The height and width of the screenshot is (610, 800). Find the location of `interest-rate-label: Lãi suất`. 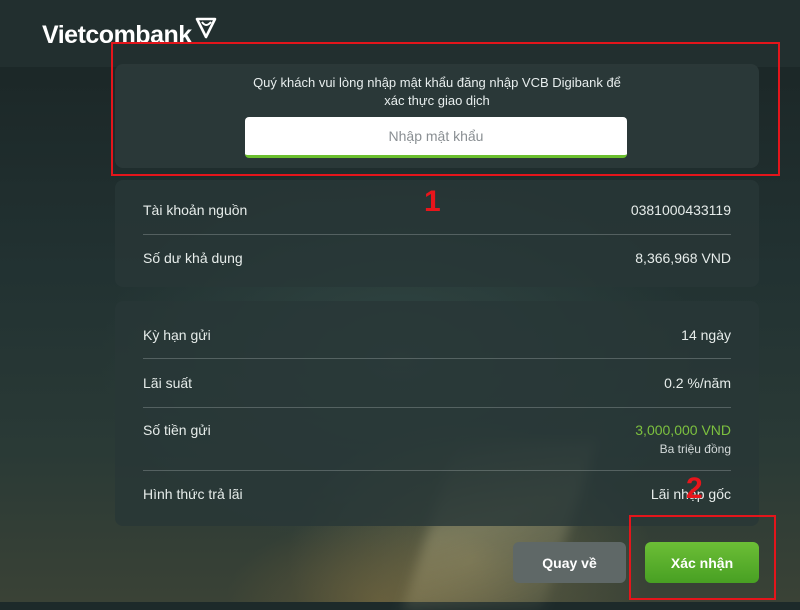

interest-rate-label: Lãi suất is located at coordinates (168, 383).